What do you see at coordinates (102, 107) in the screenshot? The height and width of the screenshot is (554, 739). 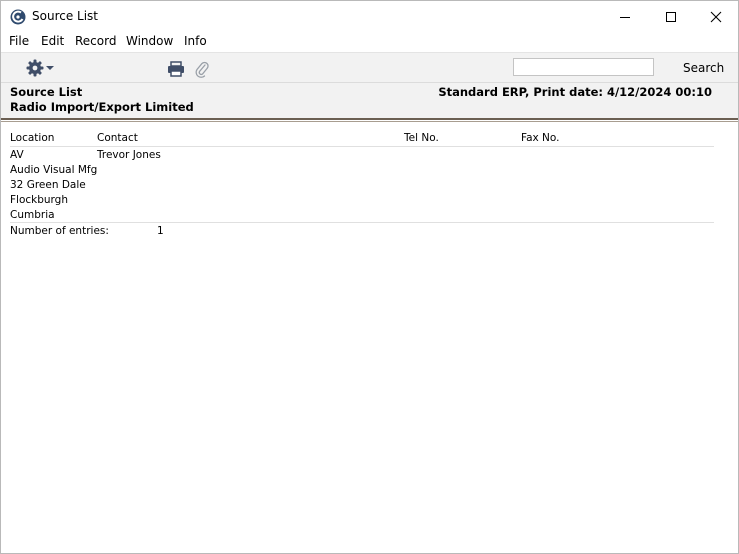 I see `company-name: Radio Import/Export Limited` at bounding box center [102, 107].